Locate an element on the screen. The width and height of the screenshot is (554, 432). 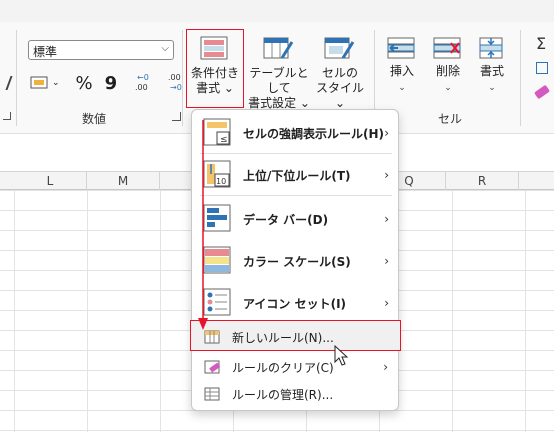
format-label: 書式 is located at coordinates (491, 71).